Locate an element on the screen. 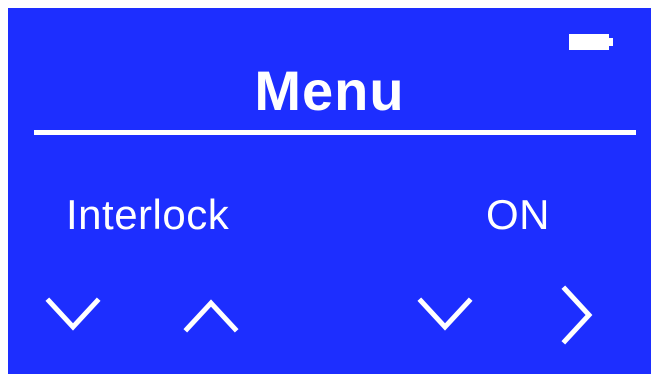 The image size is (651, 374). chevron-up-icon is located at coordinates (211, 316).